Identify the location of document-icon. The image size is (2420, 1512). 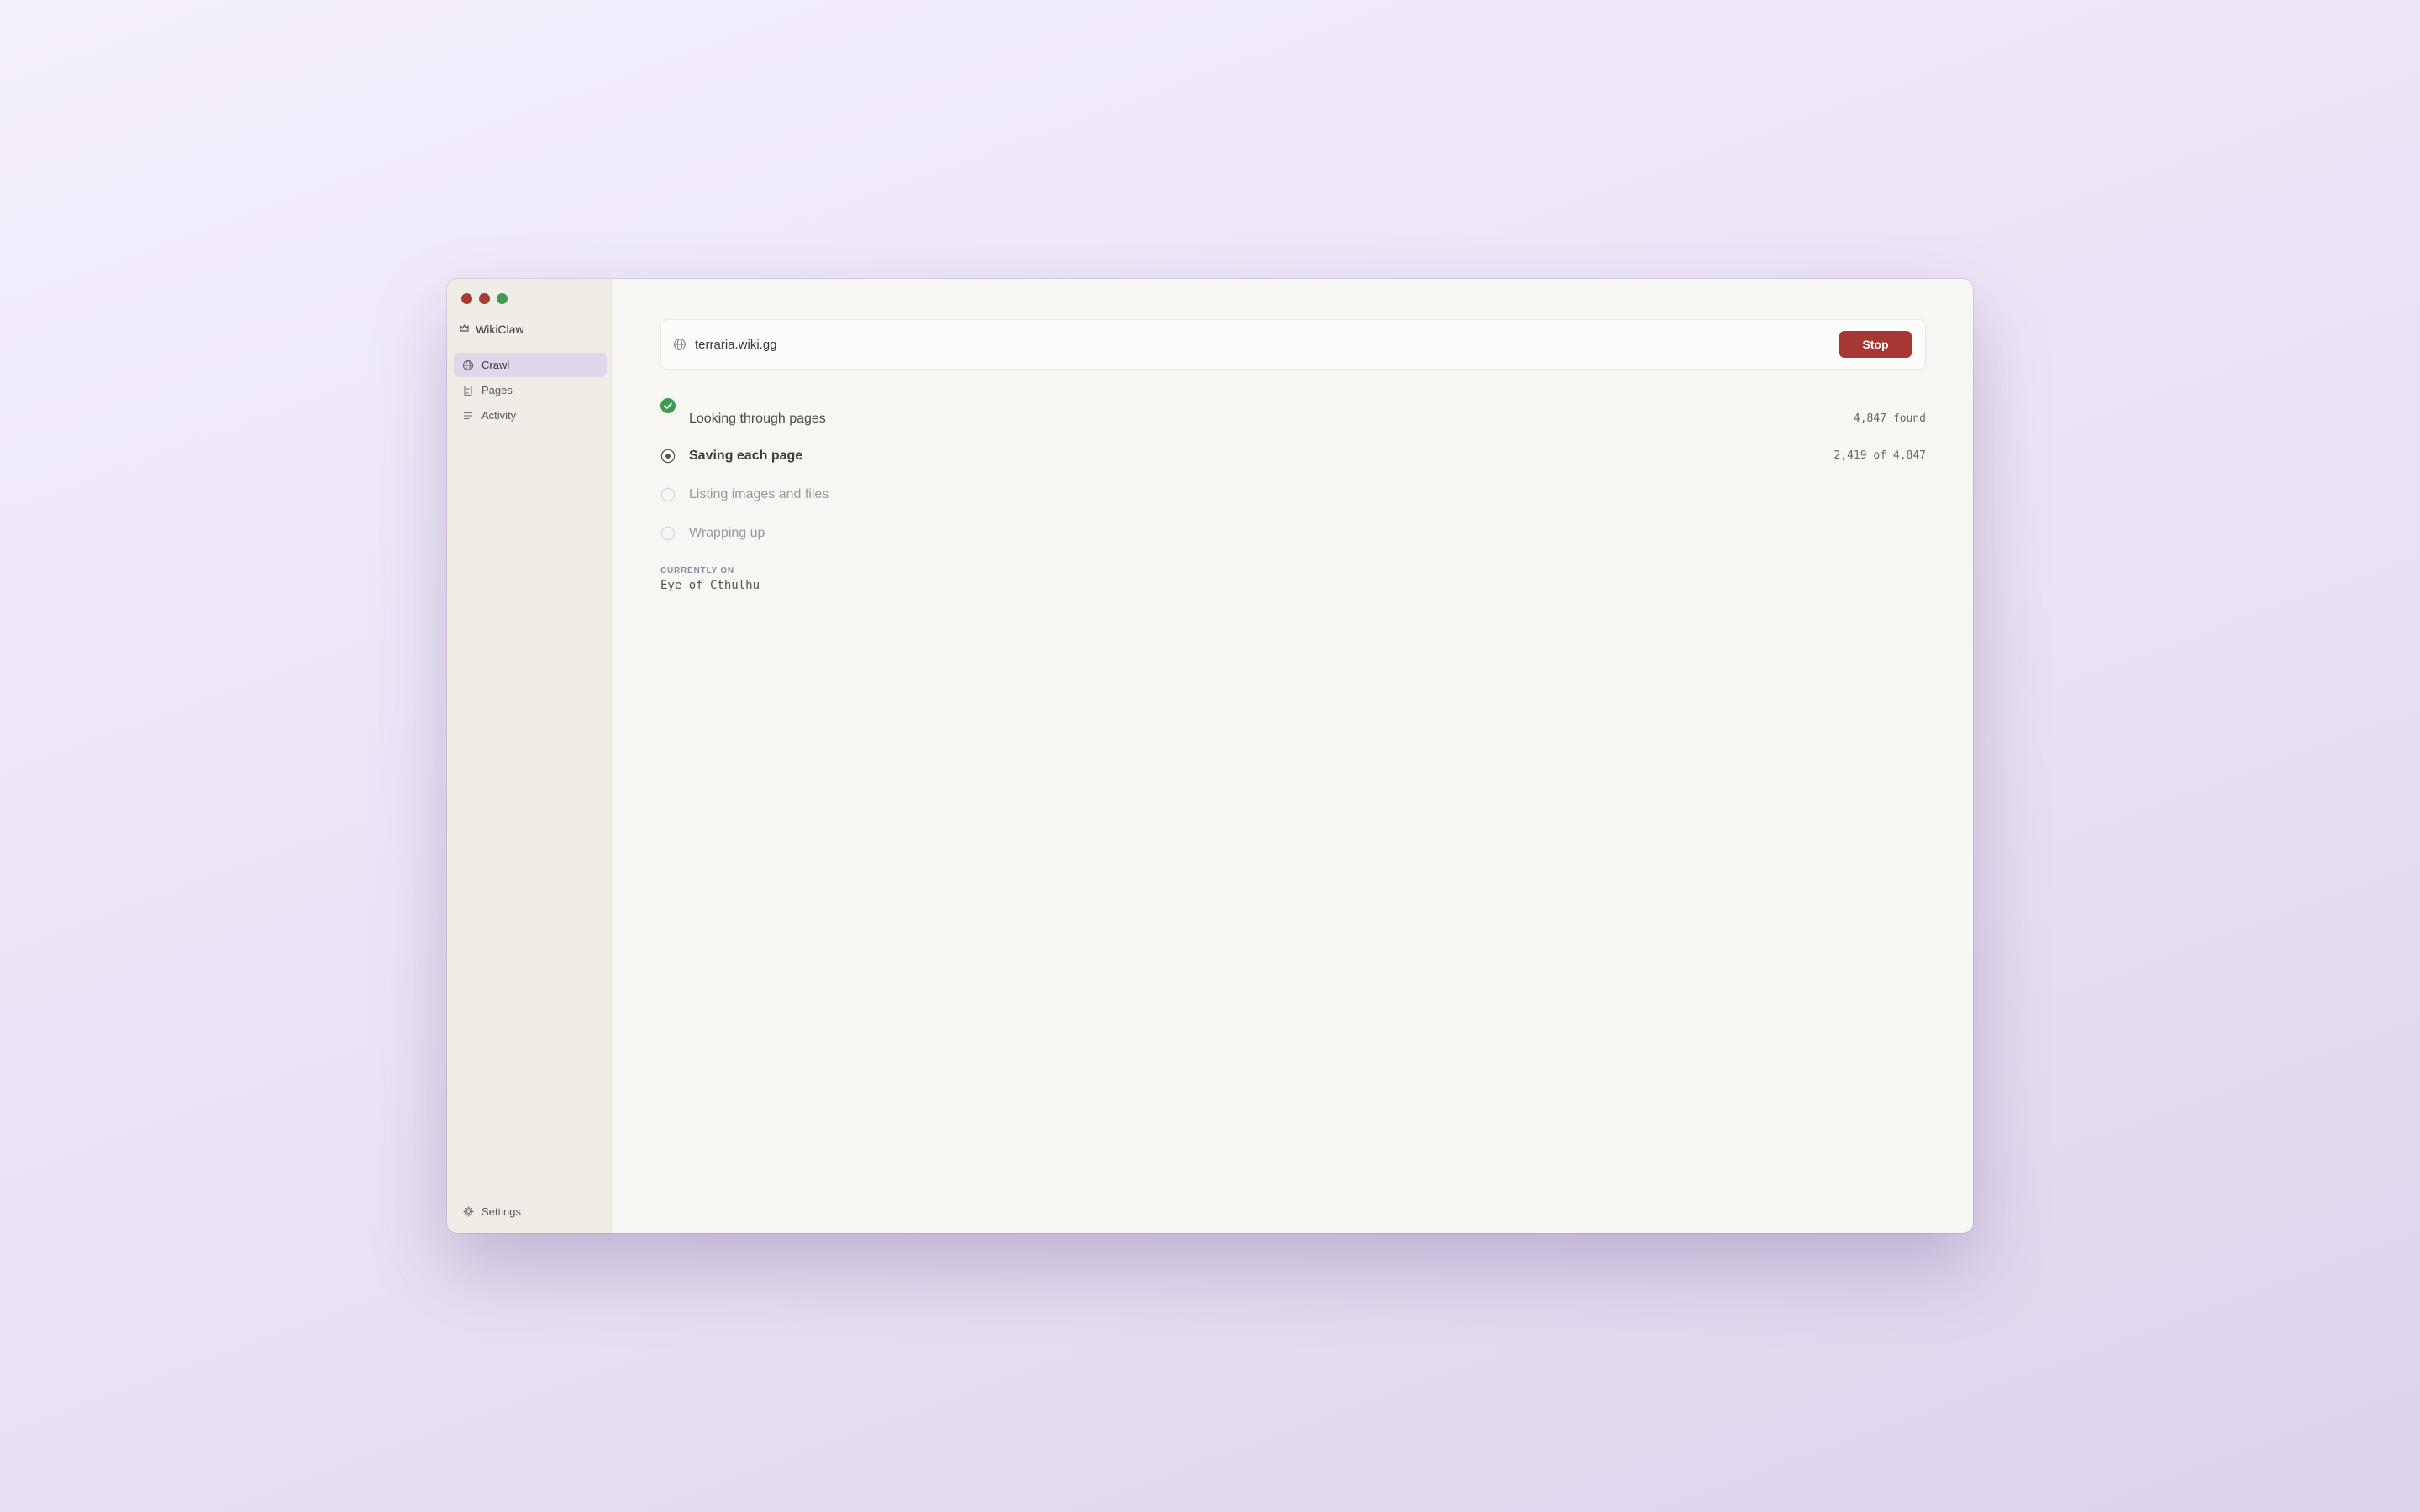
(468, 390).